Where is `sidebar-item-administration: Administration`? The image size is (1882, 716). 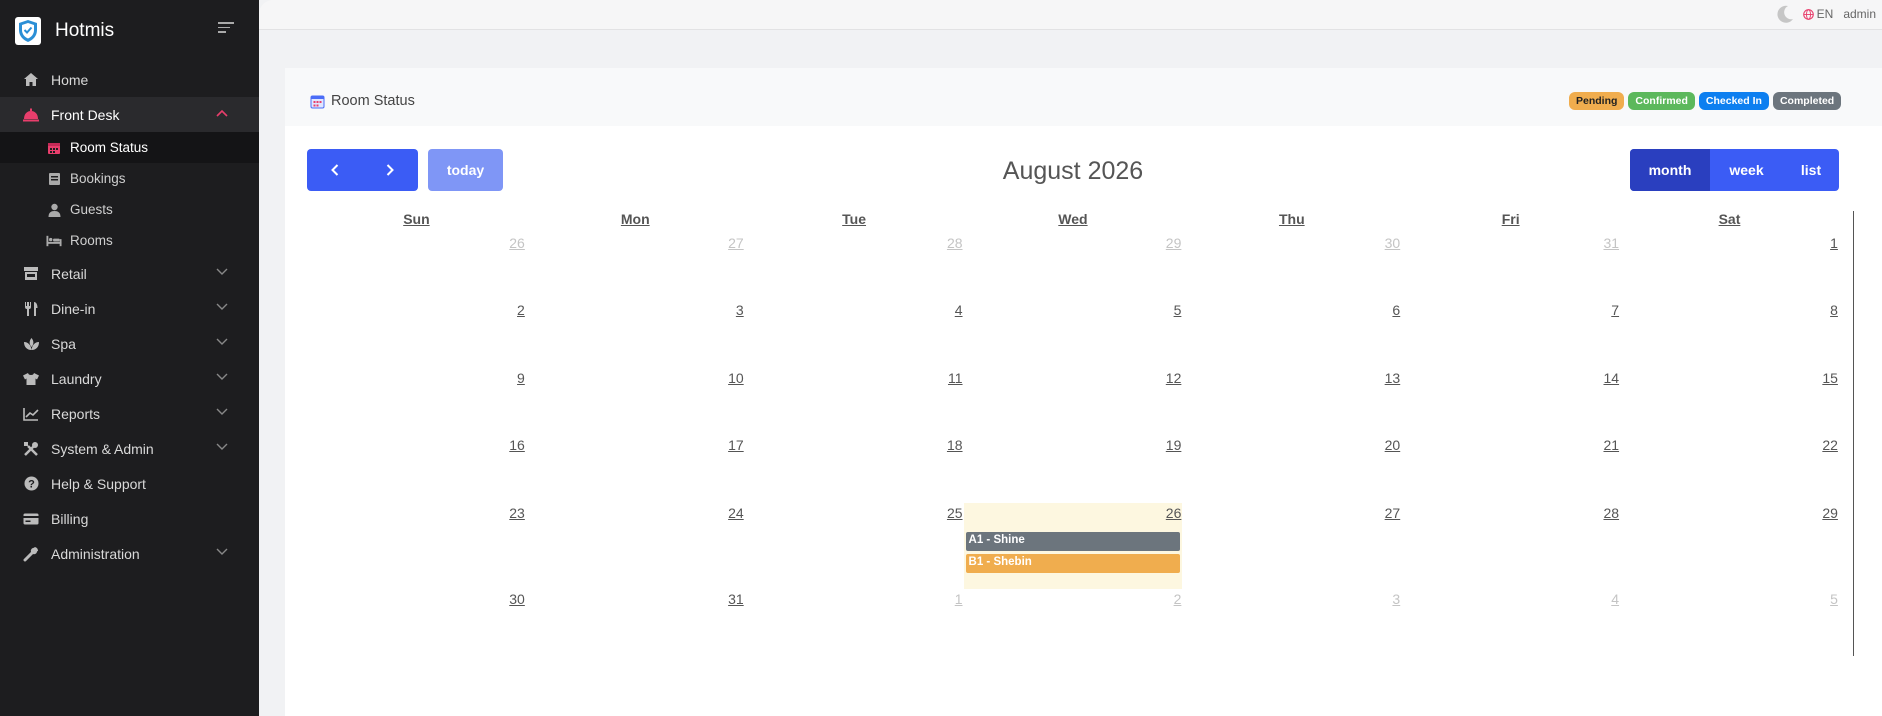
sidebar-item-administration: Administration is located at coordinates (129, 553).